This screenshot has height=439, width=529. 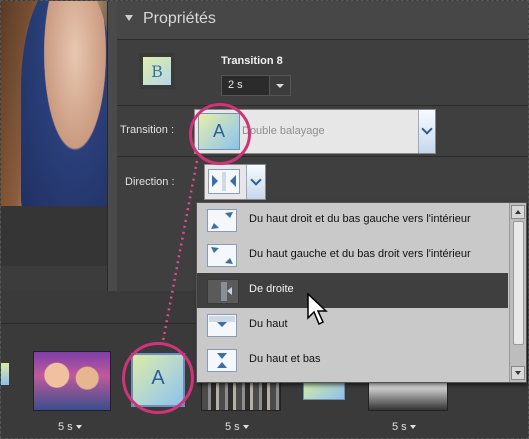 What do you see at coordinates (317, 309) in the screenshot?
I see `mouse-pointer-icon` at bounding box center [317, 309].